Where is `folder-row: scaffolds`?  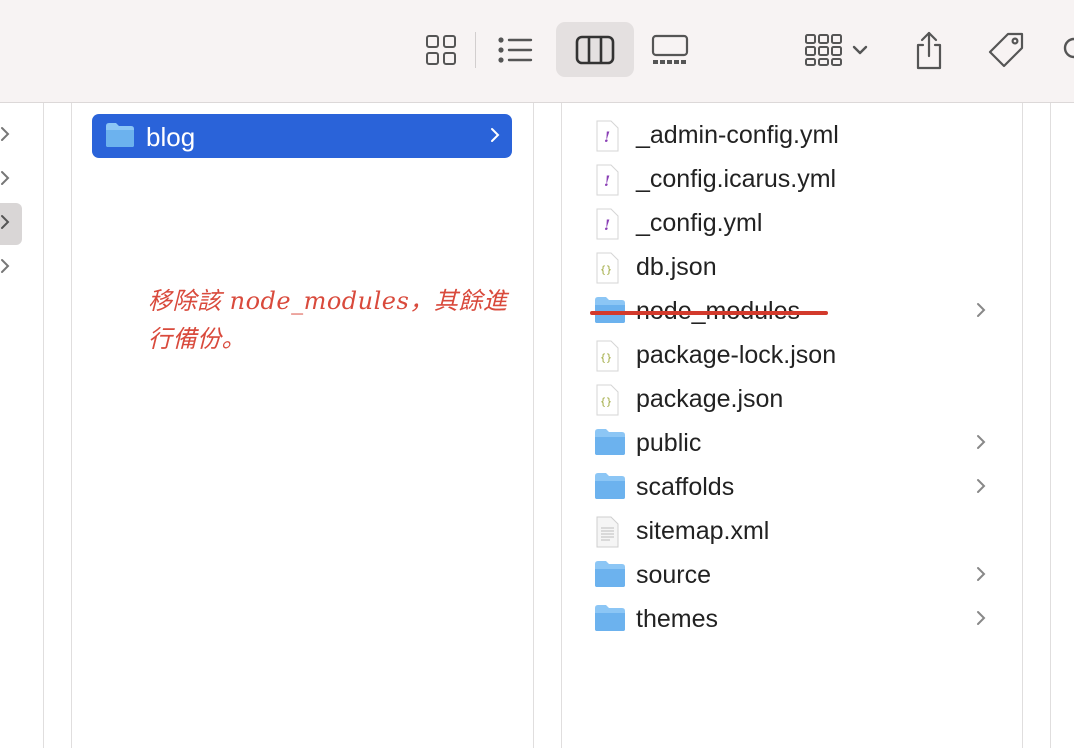
folder-row: scaffolds is located at coordinates (797, 488).